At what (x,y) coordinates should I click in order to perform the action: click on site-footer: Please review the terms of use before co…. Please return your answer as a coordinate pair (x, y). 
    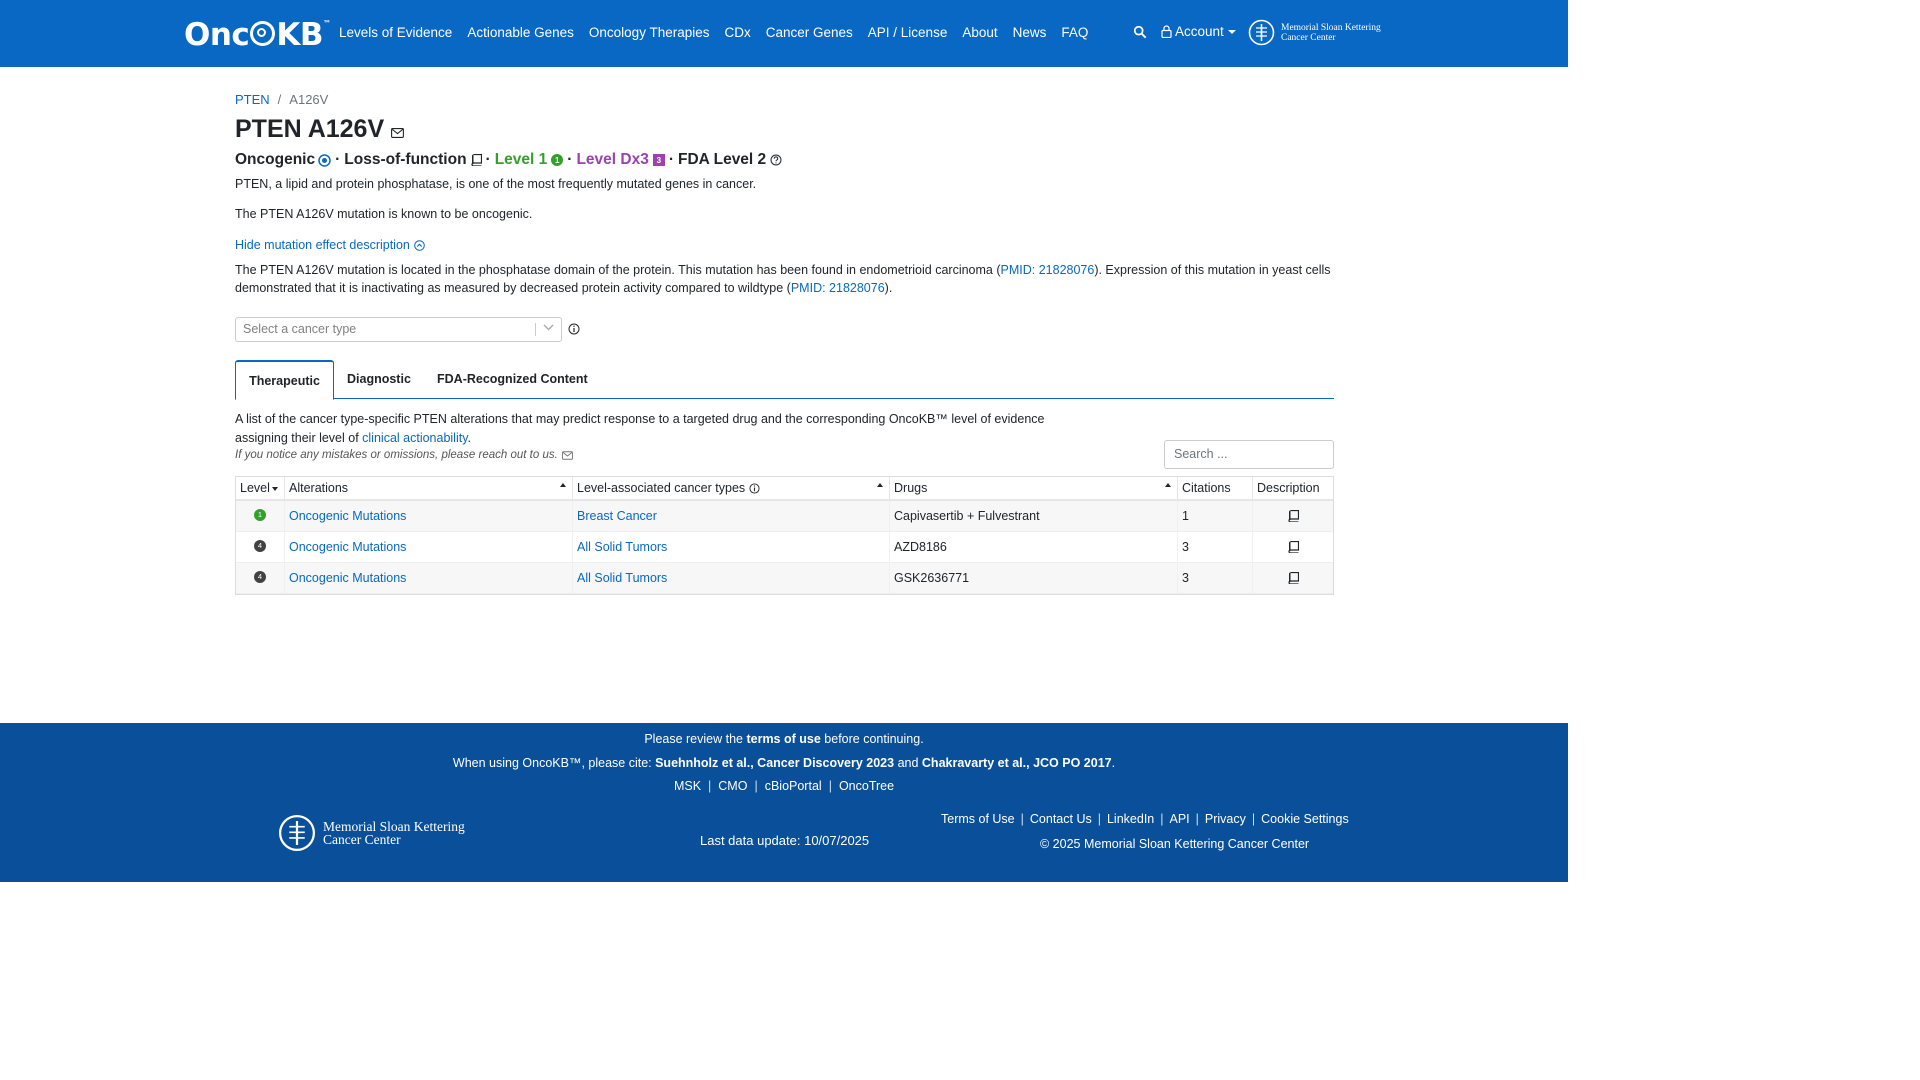
    Looking at the image, I should click on (784, 802).